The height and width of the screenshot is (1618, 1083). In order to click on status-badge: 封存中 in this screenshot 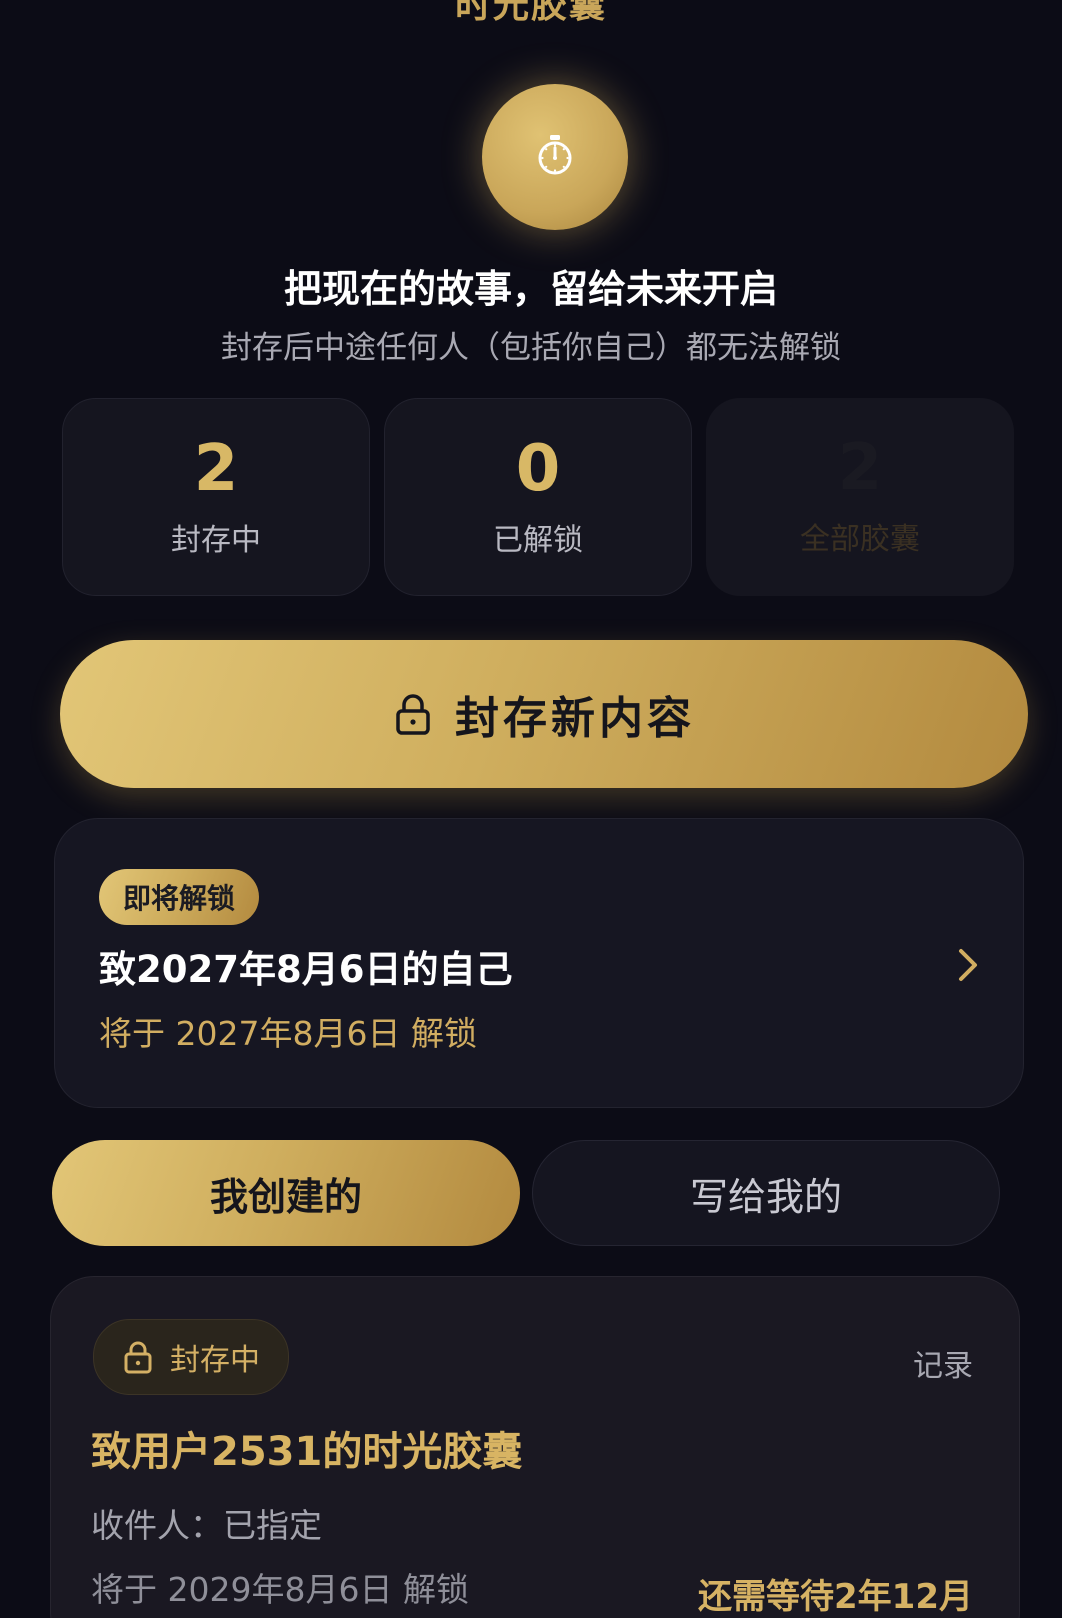, I will do `click(191, 1357)`.